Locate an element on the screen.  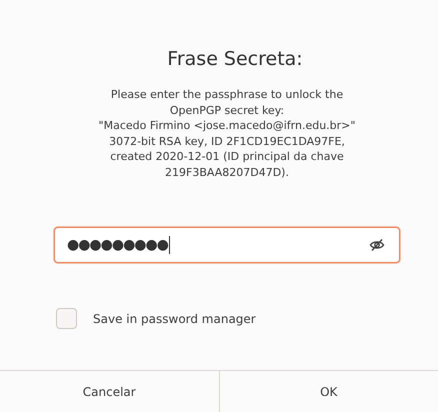
dialog-message: Please enter the passphrase to unlock the OpenPGP secret key: "Macedo Firmino <jose.macedo@ifrn.edu.br>" 3072-bit RSA key, ID 2F1CD19EC1DA97FE, created 2020-12-01 (ID principal da chave 219F3BAA8207D47D). is located at coordinates (227, 133).